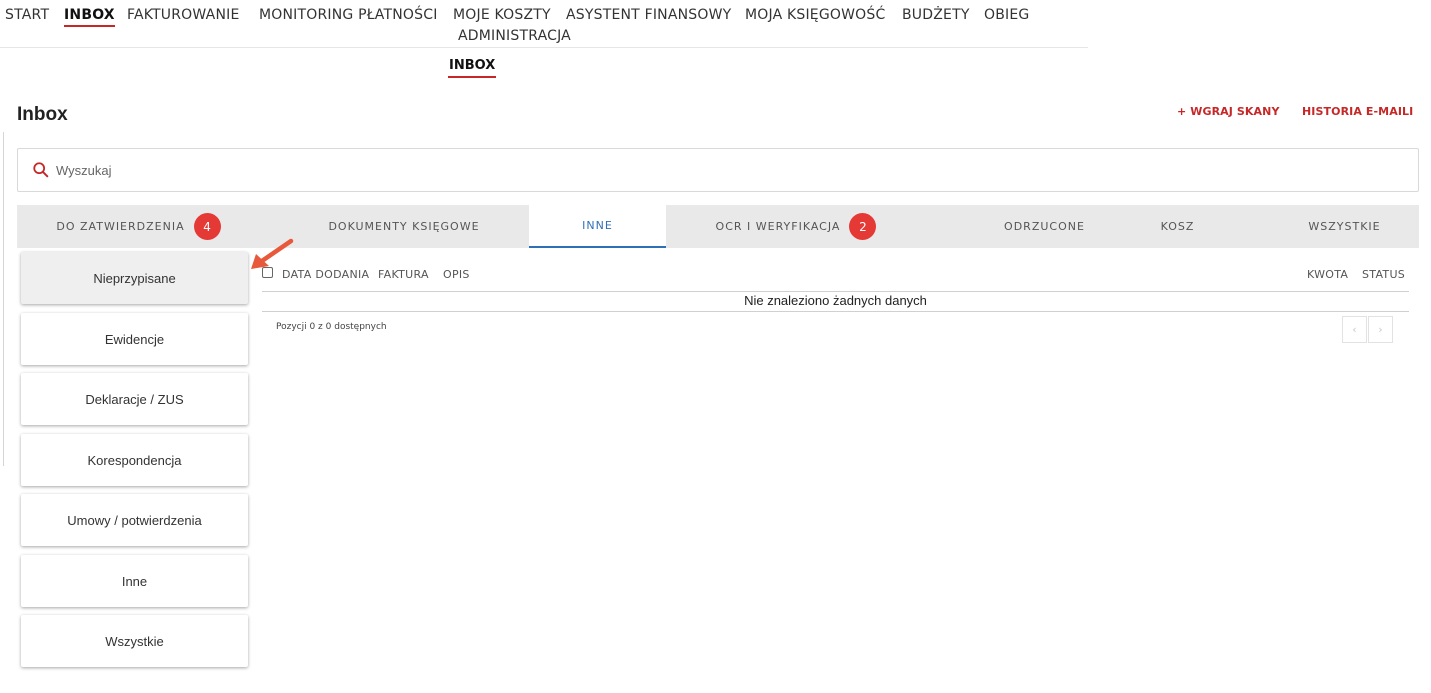 This screenshot has height=693, width=1431. I want to click on category-umowy-potwierdzenia: Umowy / potwierdzenia, so click(134, 520).